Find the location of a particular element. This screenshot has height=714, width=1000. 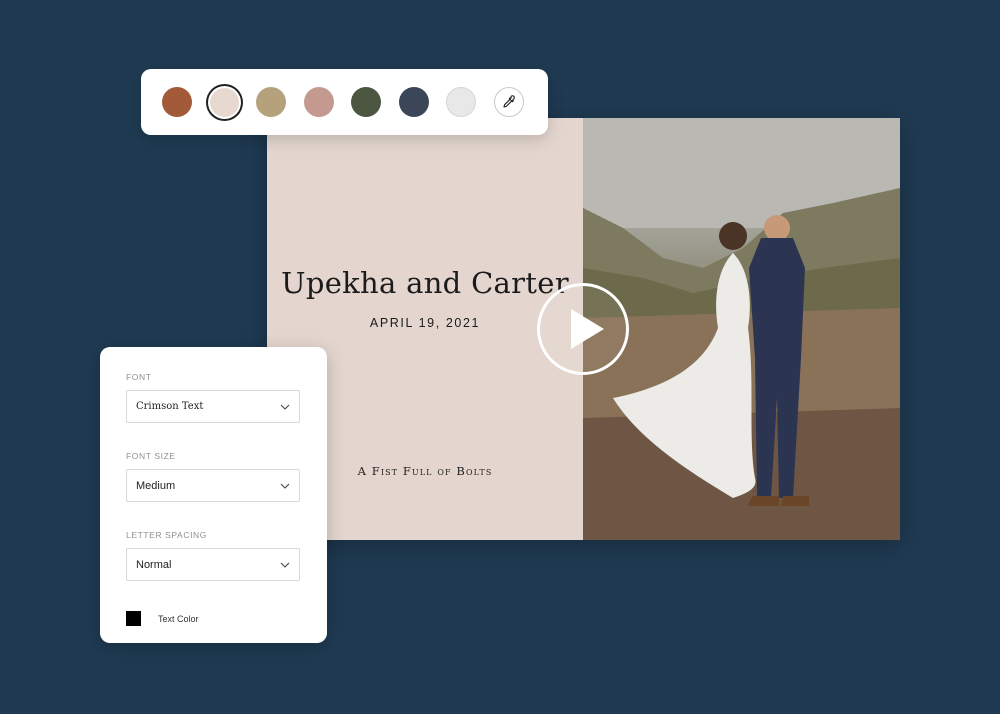

swatch-light-gray is located at coordinates (461, 102).